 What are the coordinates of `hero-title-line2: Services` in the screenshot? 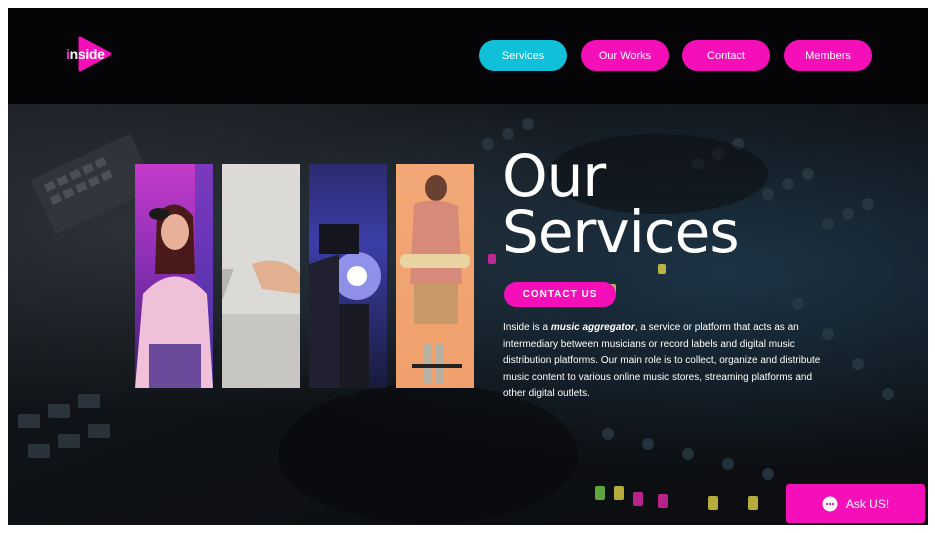 It's located at (621, 232).